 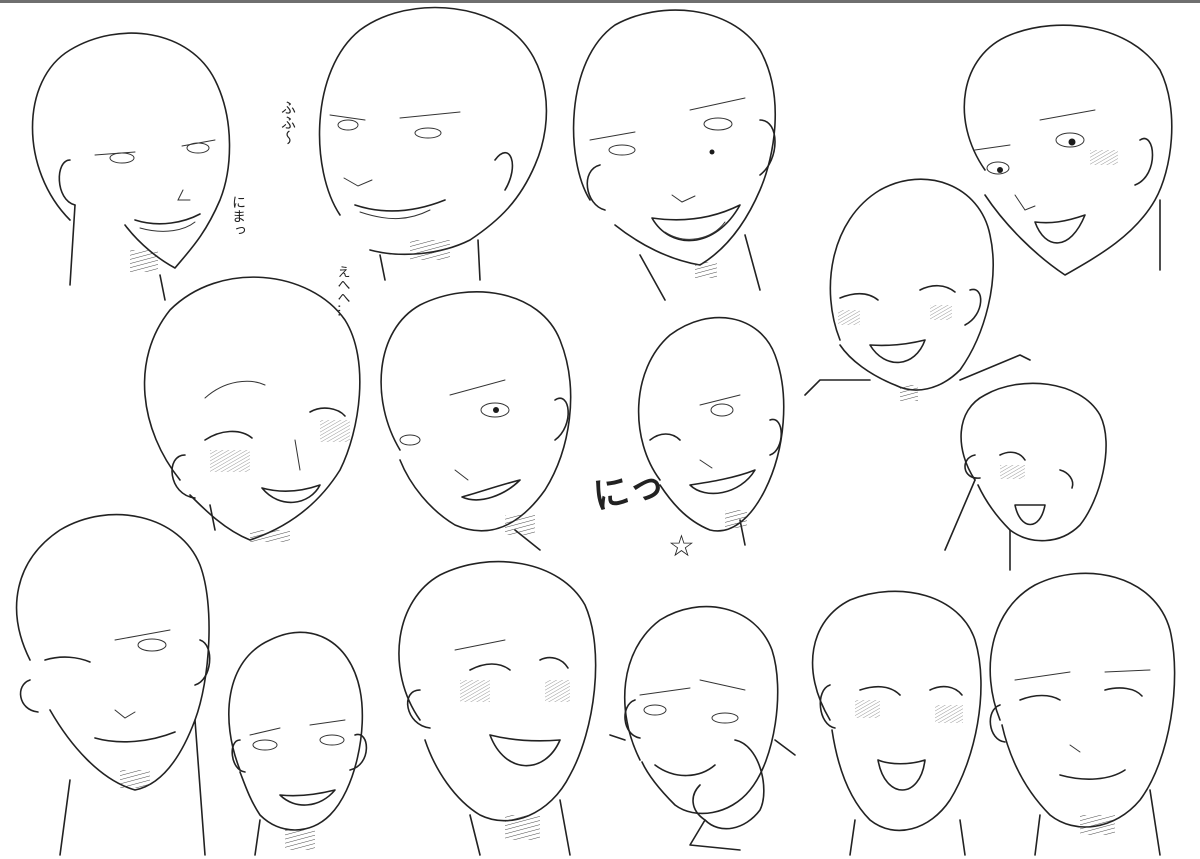 What do you see at coordinates (628, 490) in the screenshot?
I see `sfx-nitt: にっ` at bounding box center [628, 490].